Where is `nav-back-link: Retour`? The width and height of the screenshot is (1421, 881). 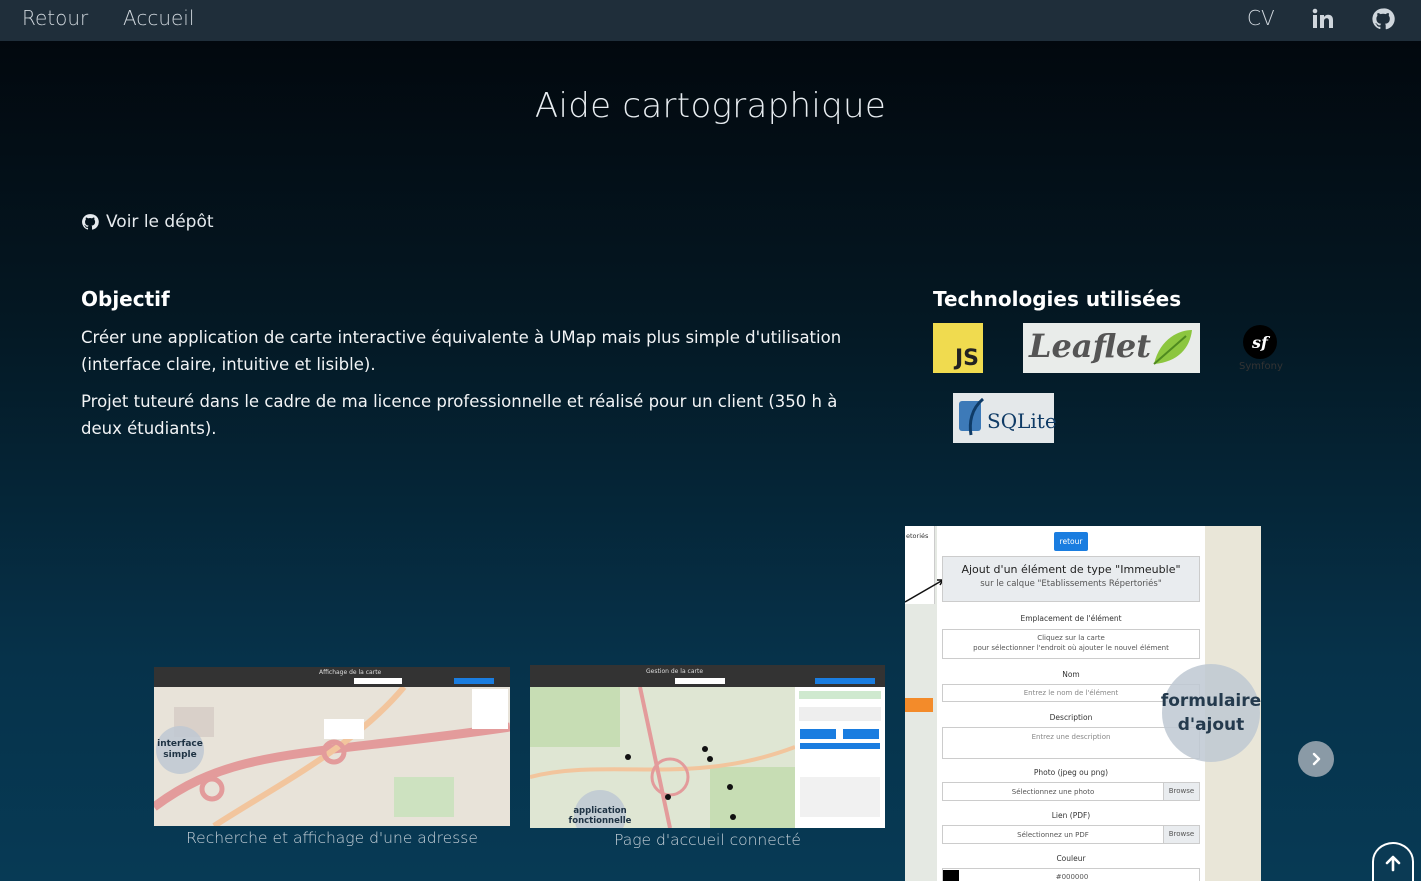 nav-back-link: Retour is located at coordinates (55, 18).